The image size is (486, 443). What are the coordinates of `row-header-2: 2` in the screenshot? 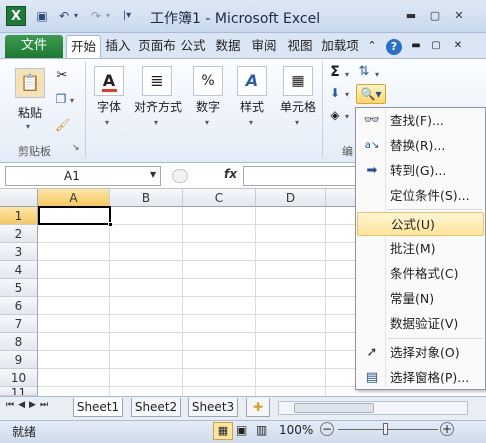 It's located at (19, 234).